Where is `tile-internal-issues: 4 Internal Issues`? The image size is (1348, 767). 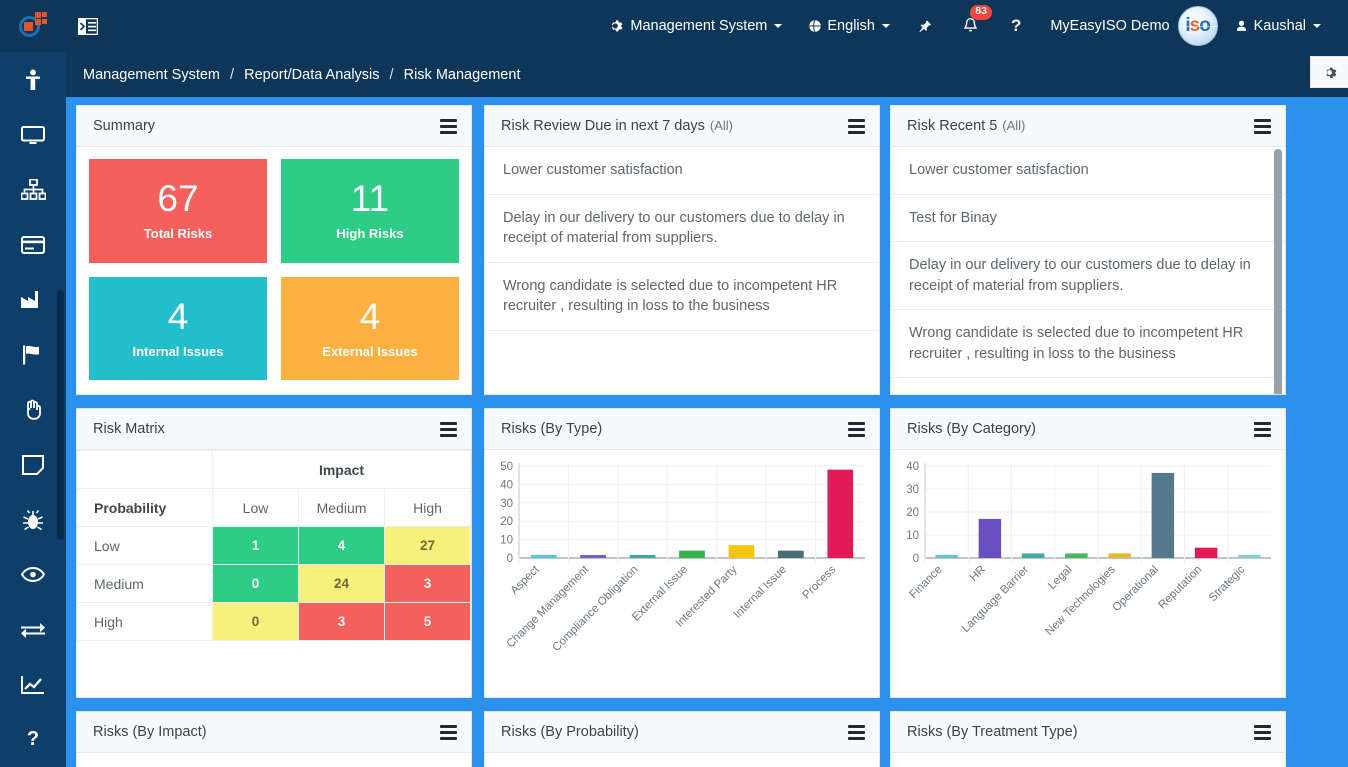 tile-internal-issues: 4 Internal Issues is located at coordinates (178, 328).